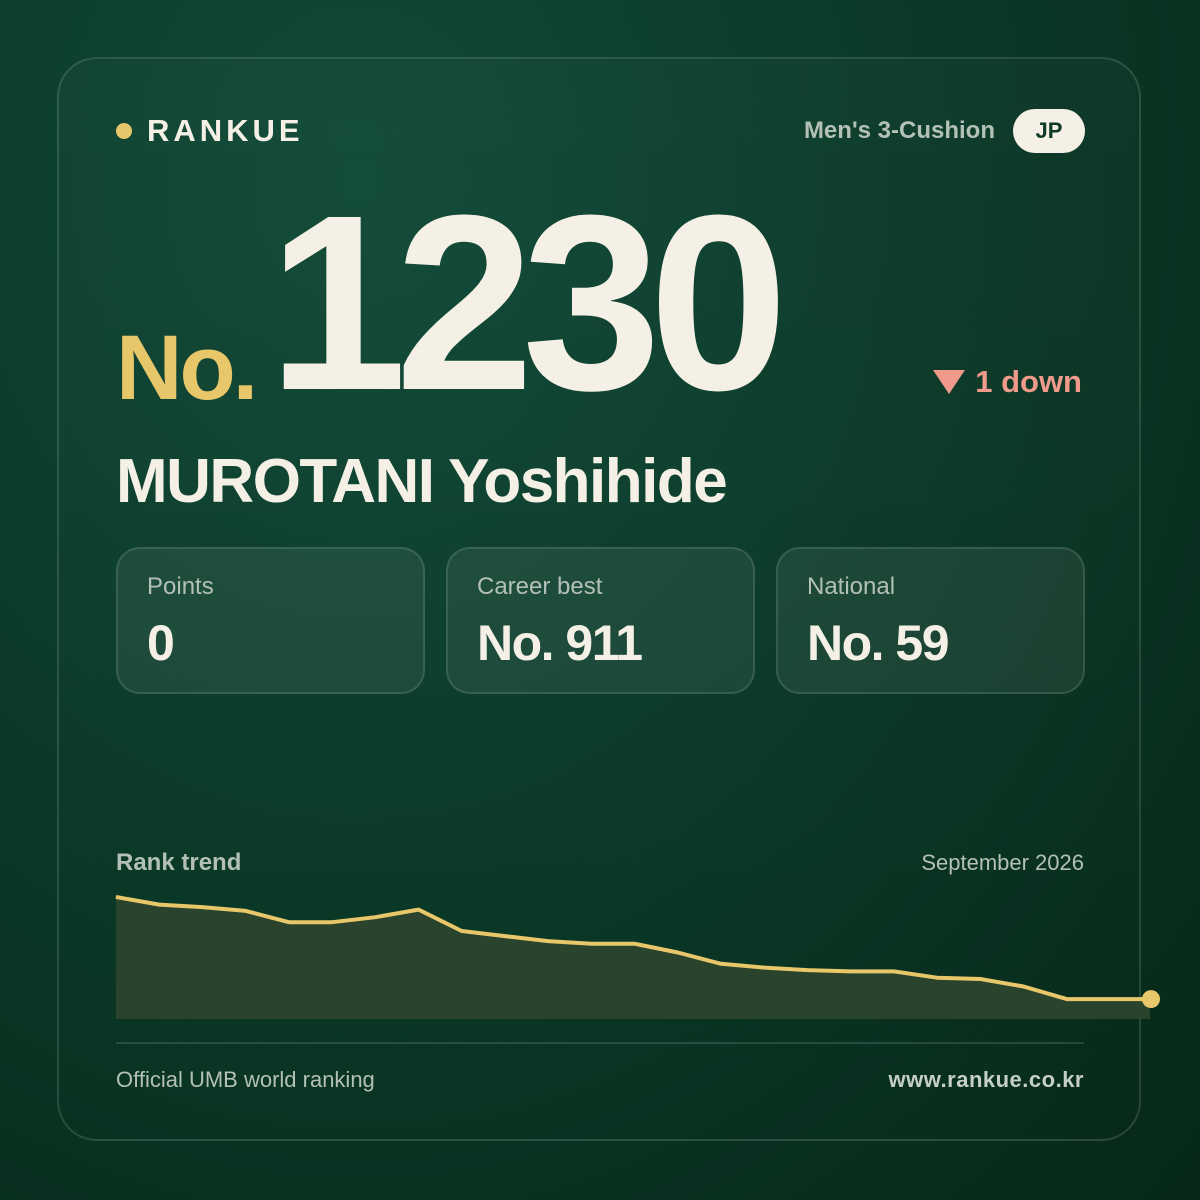  What do you see at coordinates (245, 1079) in the screenshot?
I see `footer-note: Official UMB world ranking` at bounding box center [245, 1079].